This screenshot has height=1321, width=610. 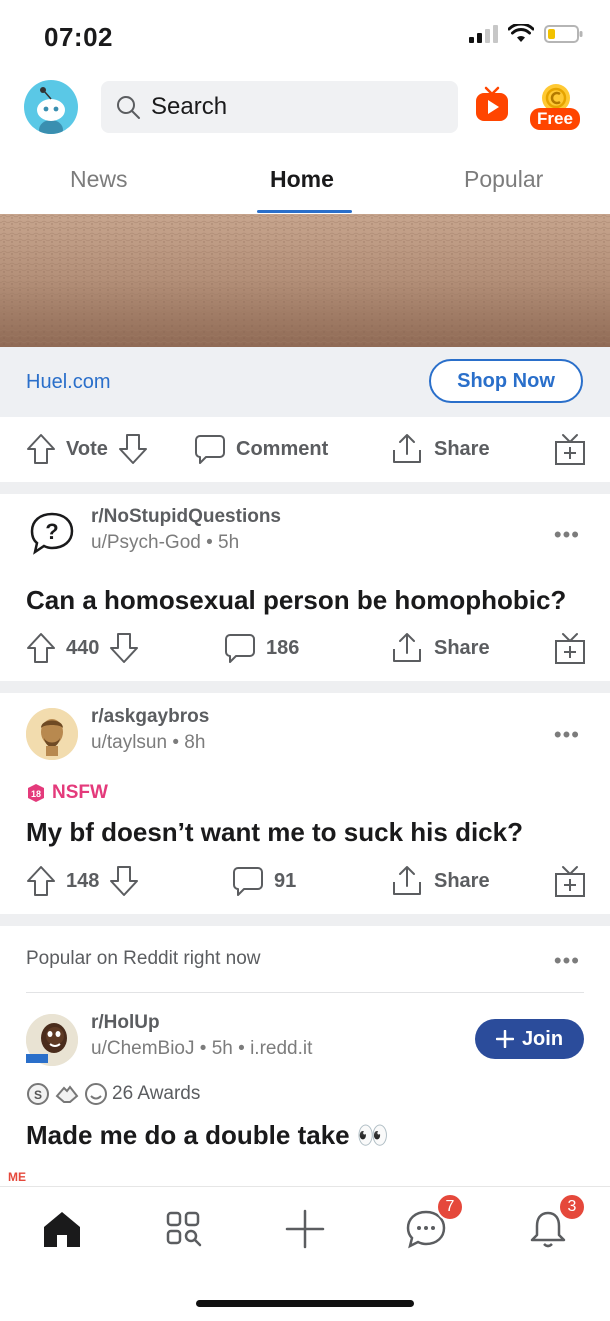 I want to click on subreddit-name: r/NoStupidQuestions, so click(x=186, y=517).